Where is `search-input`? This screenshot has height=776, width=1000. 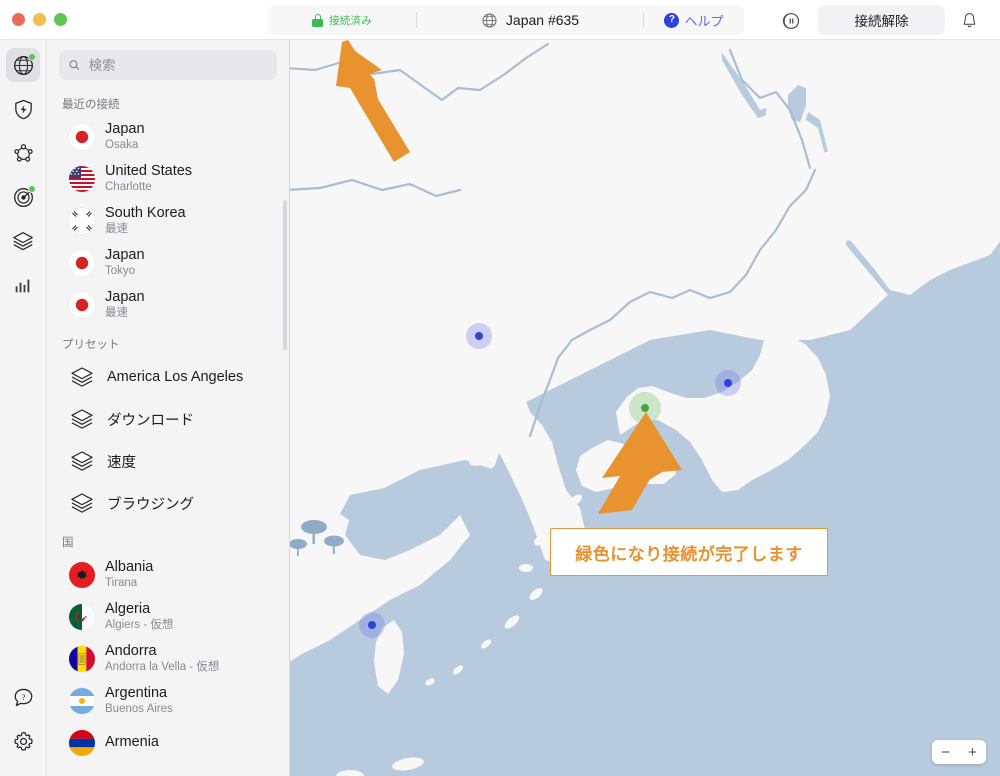
search-input is located at coordinates (178, 65).